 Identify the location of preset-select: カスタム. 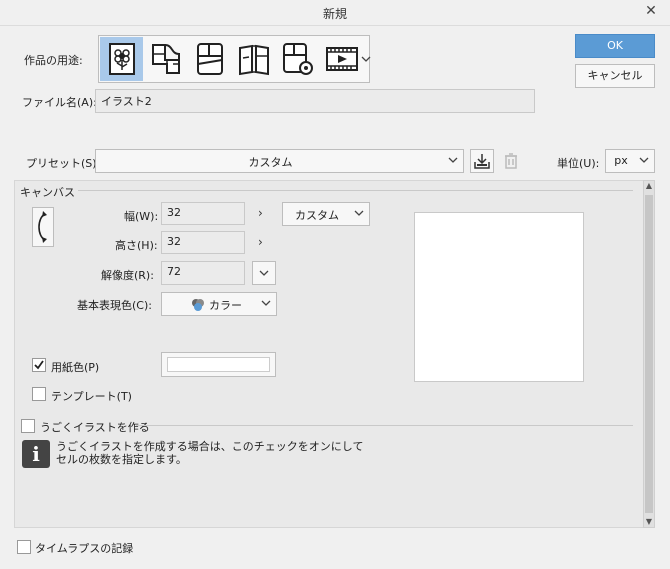
(279, 161).